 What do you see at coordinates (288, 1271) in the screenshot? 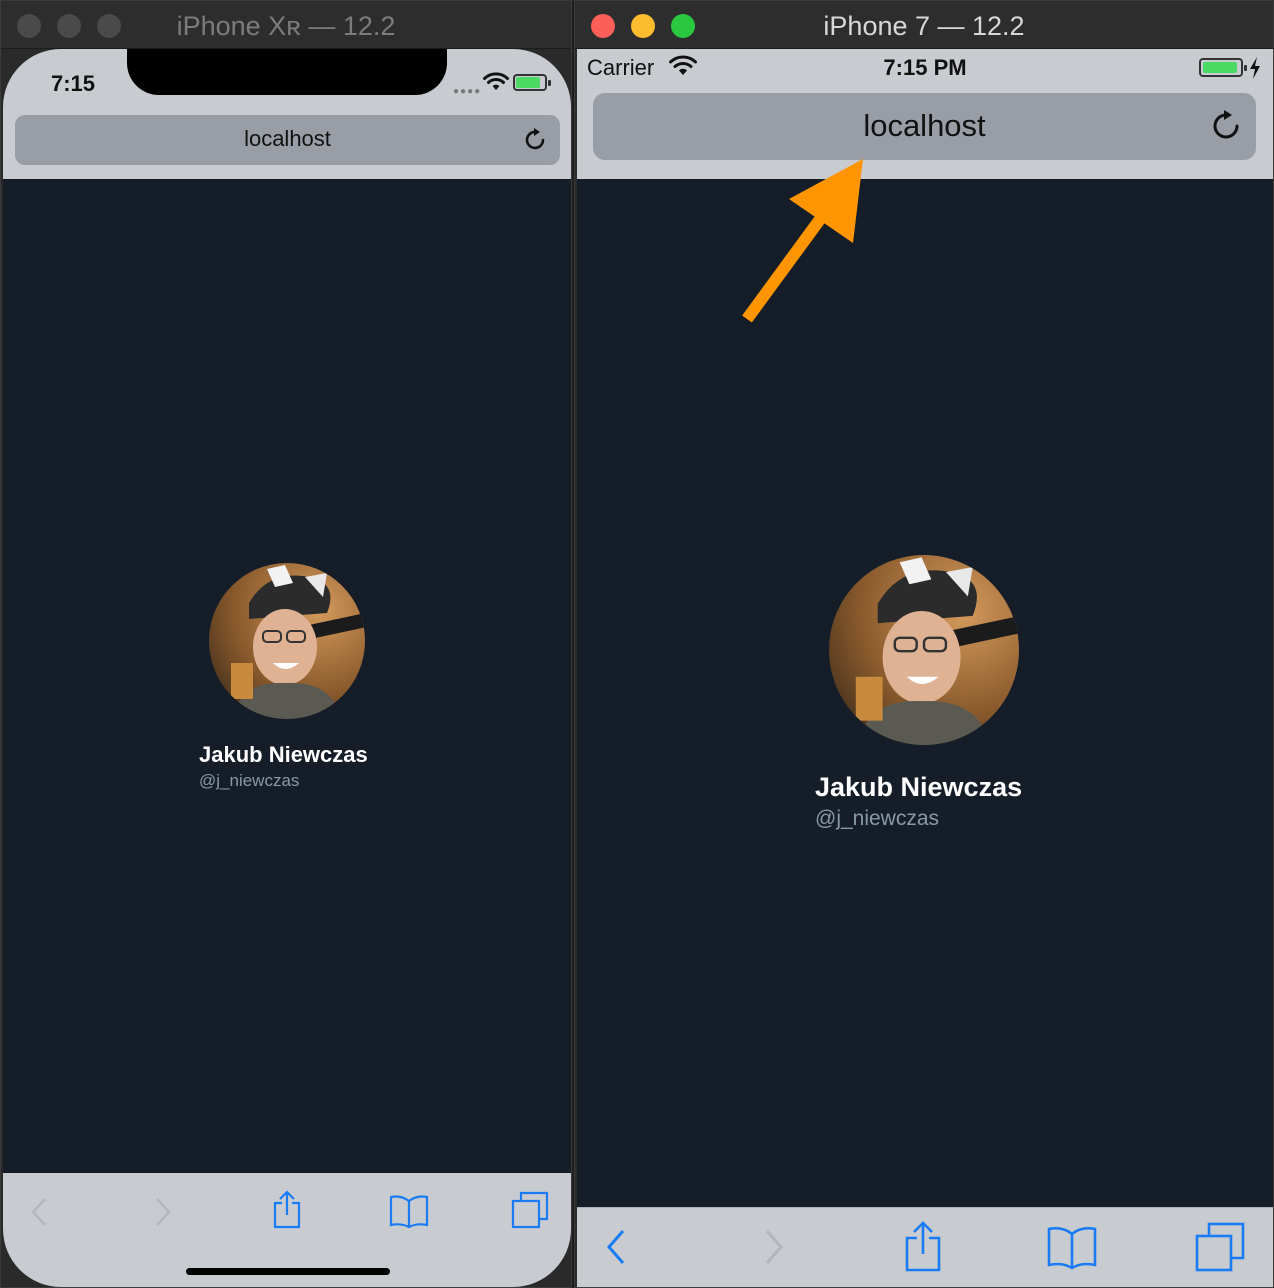
I see `home-indicator` at bounding box center [288, 1271].